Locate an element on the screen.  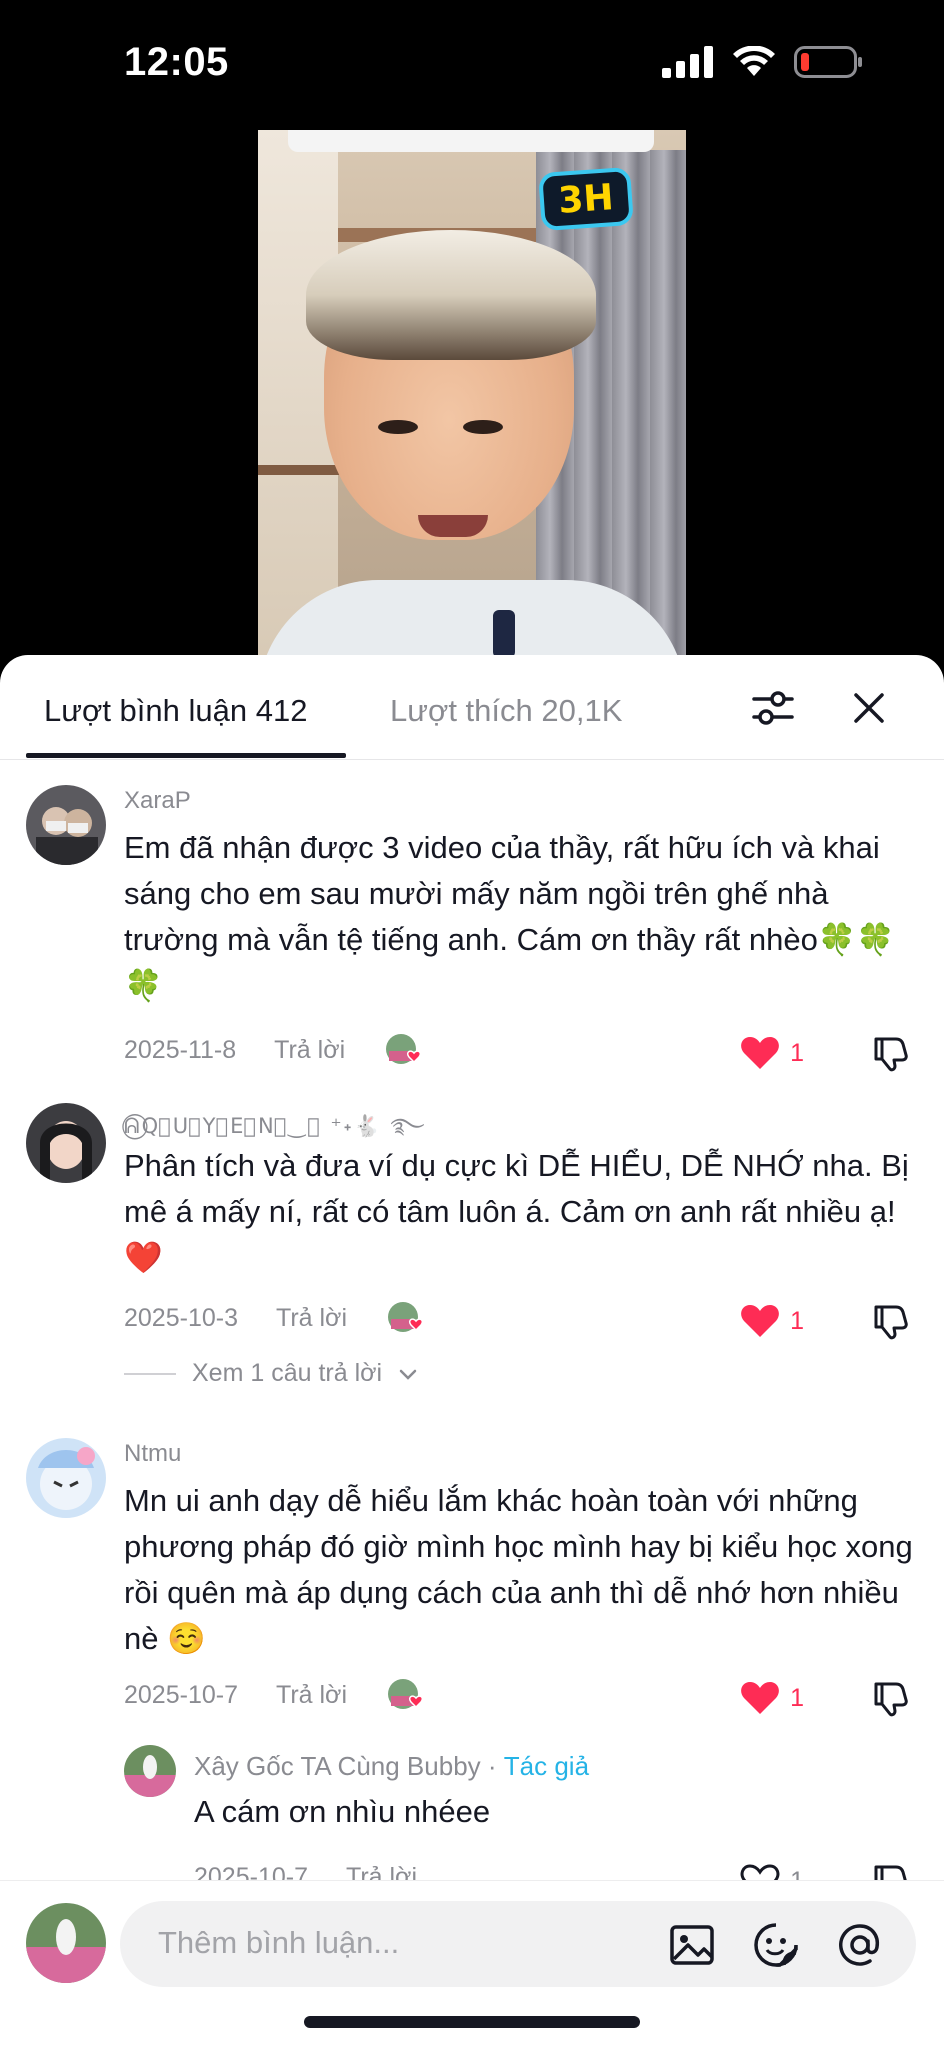
comment-date: 2025-10-3 is located at coordinates (181, 1317).